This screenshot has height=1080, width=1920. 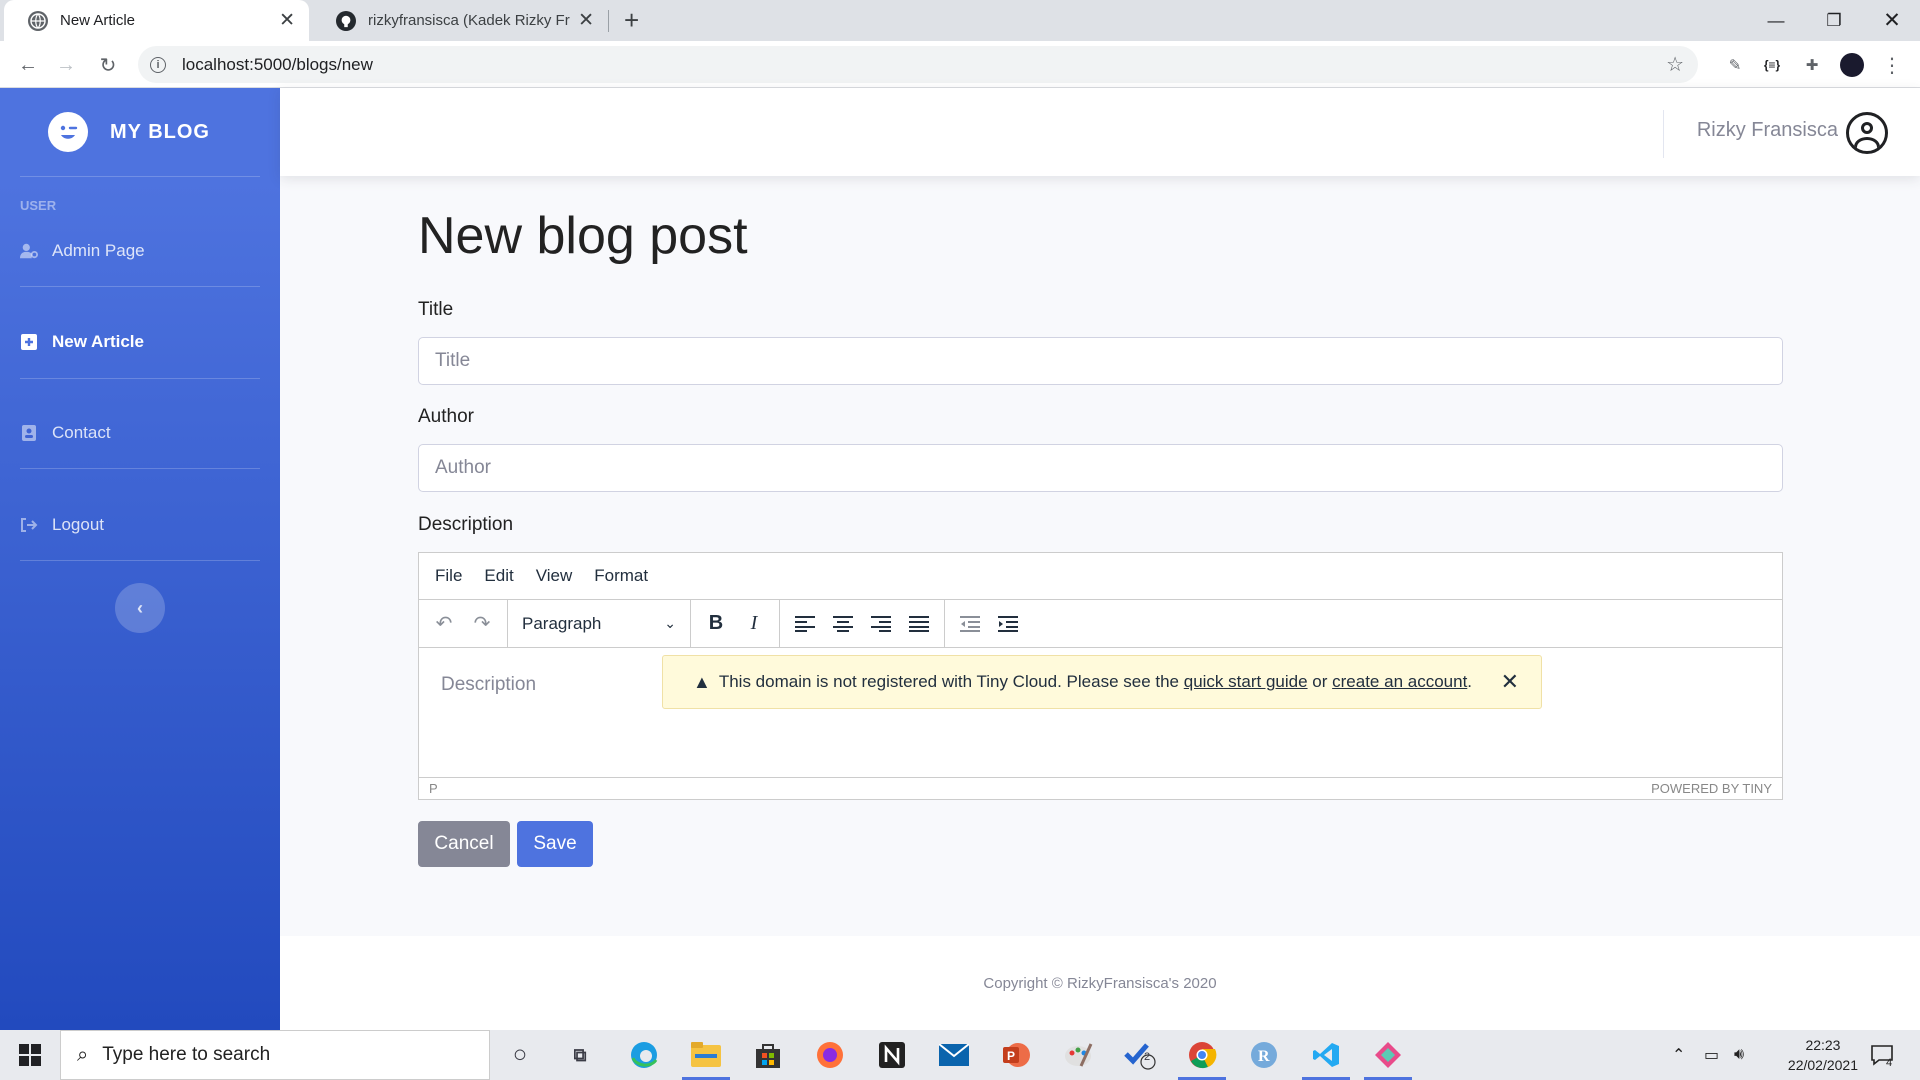 I want to click on tab-separator, so click(x=608, y=21).